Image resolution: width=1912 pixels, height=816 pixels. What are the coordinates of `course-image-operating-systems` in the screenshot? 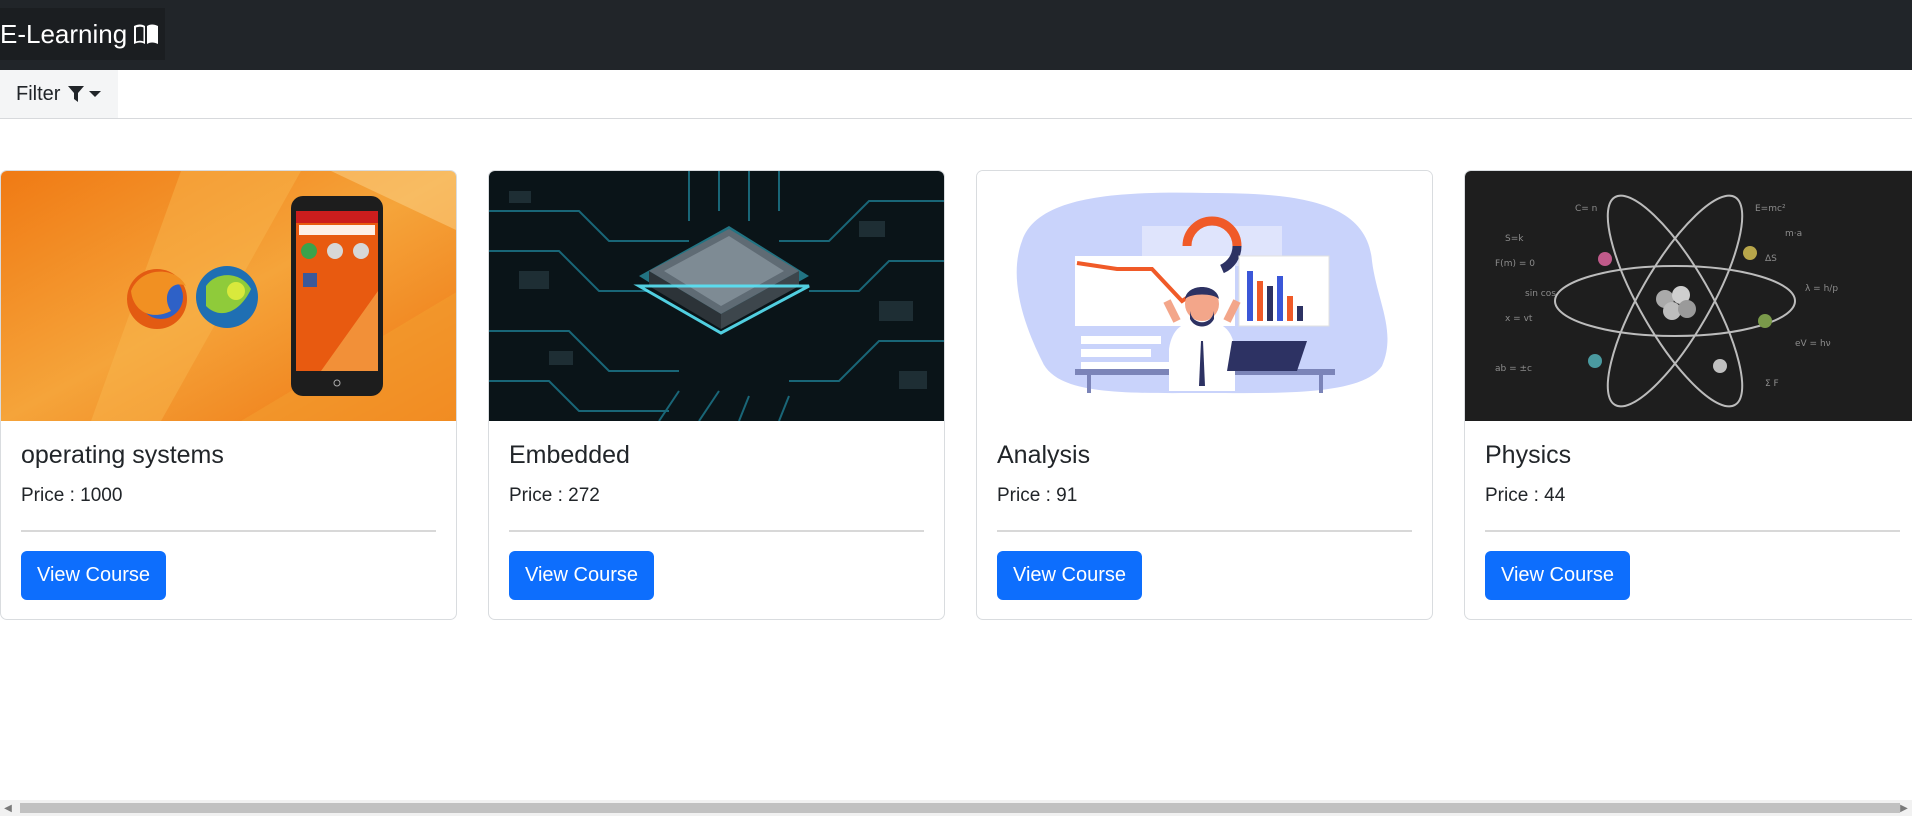 It's located at (228, 296).